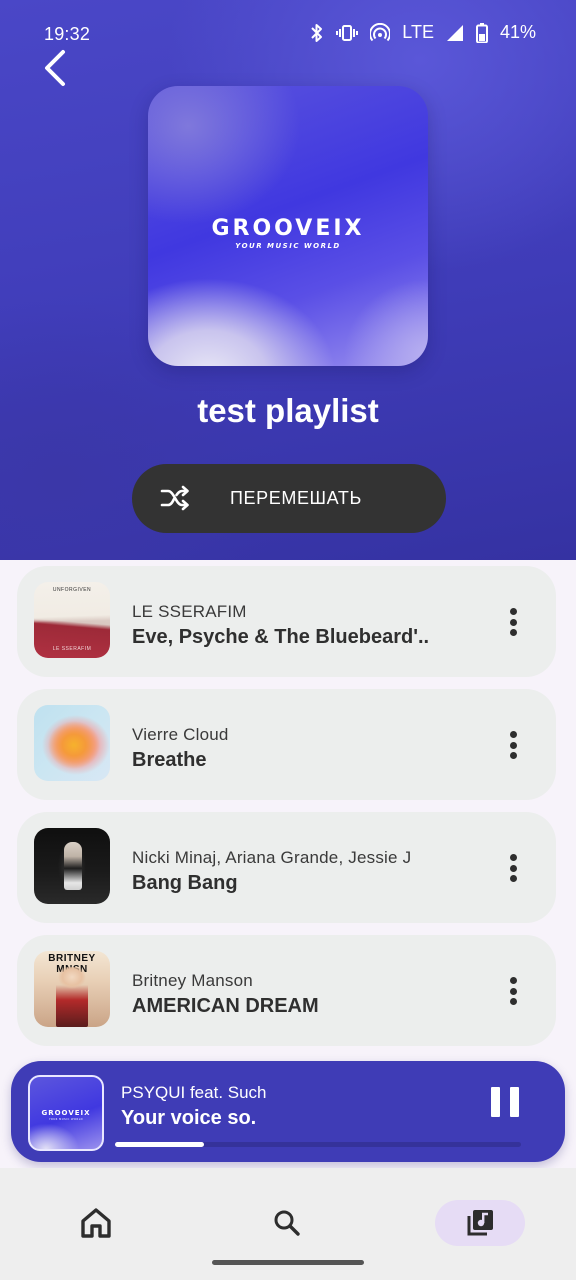 This screenshot has width=576, height=1280. What do you see at coordinates (455, 33) in the screenshot?
I see `signal-icon` at bounding box center [455, 33].